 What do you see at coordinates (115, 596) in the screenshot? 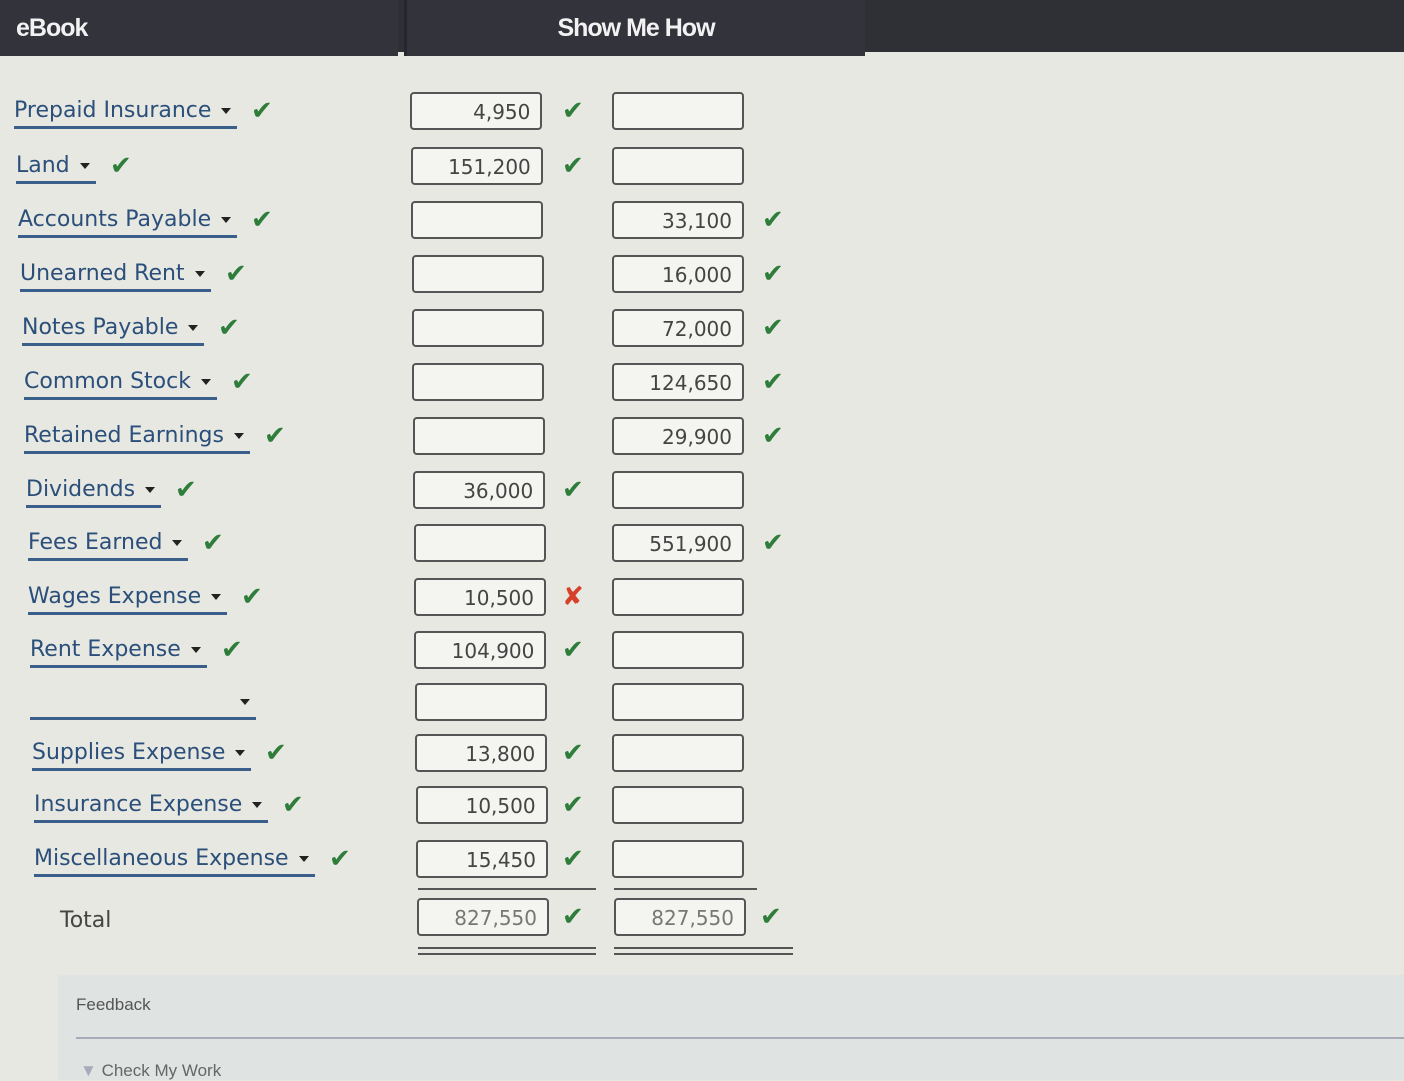
I see `account-select-value: Wages Expense` at bounding box center [115, 596].